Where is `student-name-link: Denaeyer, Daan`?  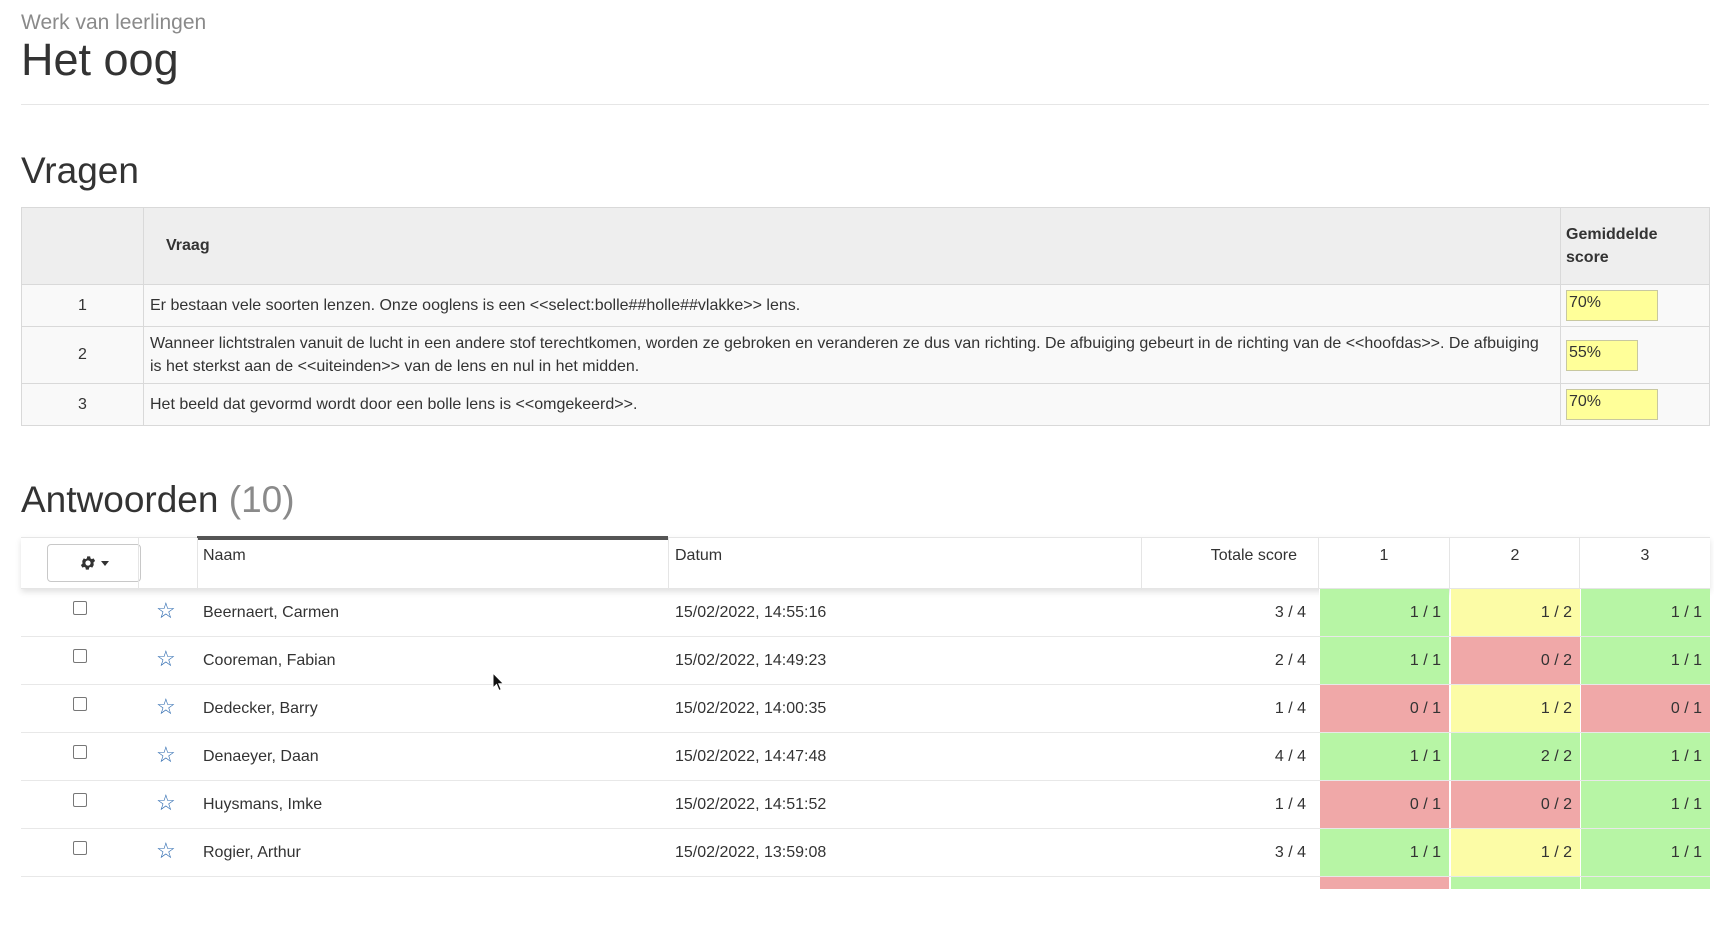
student-name-link: Denaeyer, Daan is located at coordinates (433, 756).